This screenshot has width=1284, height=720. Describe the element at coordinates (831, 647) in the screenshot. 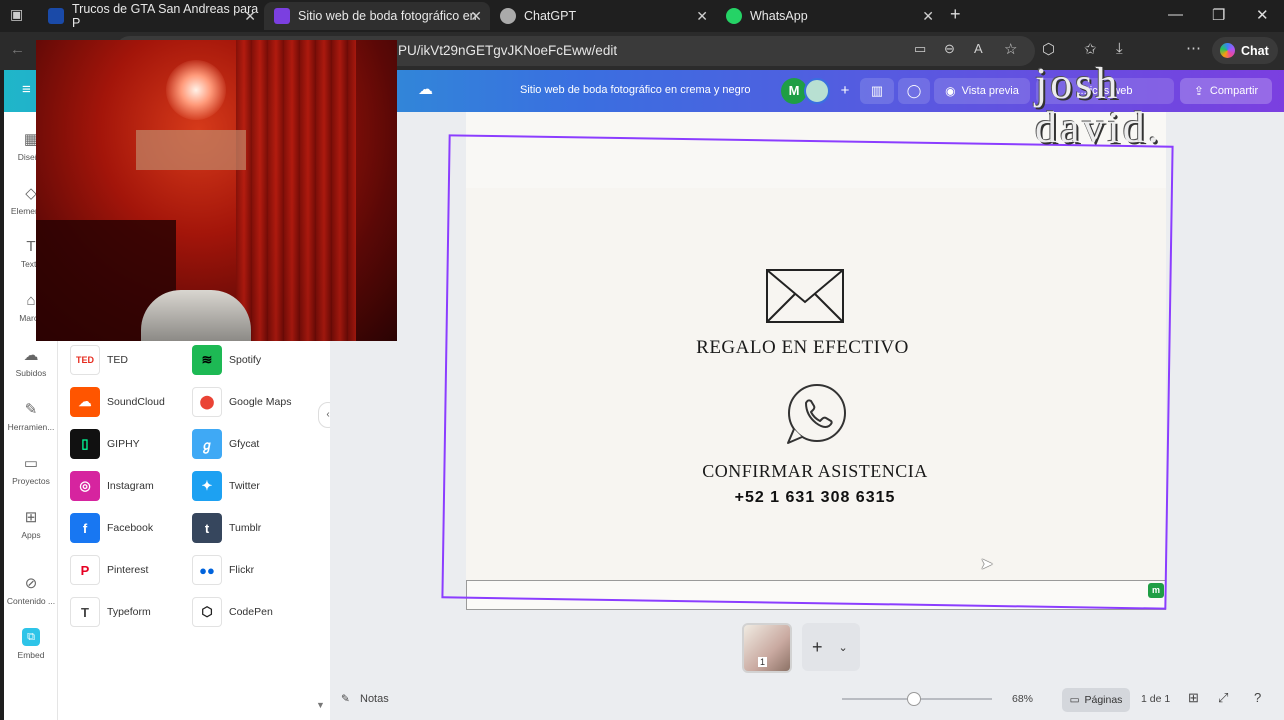

I see `add-page-button: + ⌄` at that location.